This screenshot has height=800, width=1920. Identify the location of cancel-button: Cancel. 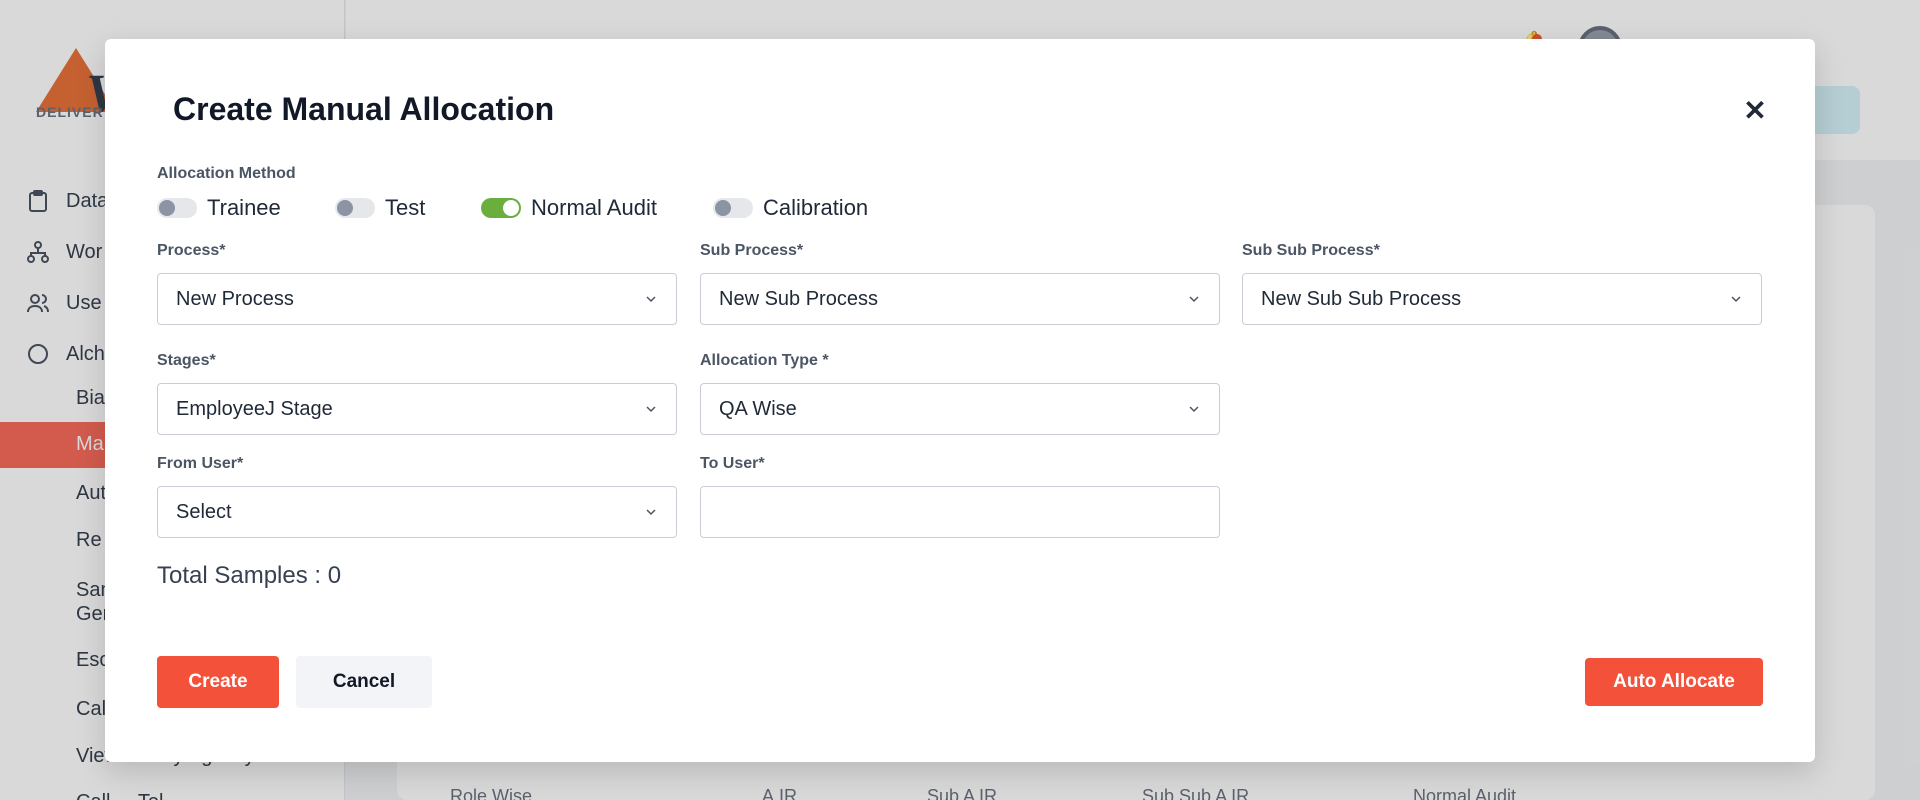
(364, 682).